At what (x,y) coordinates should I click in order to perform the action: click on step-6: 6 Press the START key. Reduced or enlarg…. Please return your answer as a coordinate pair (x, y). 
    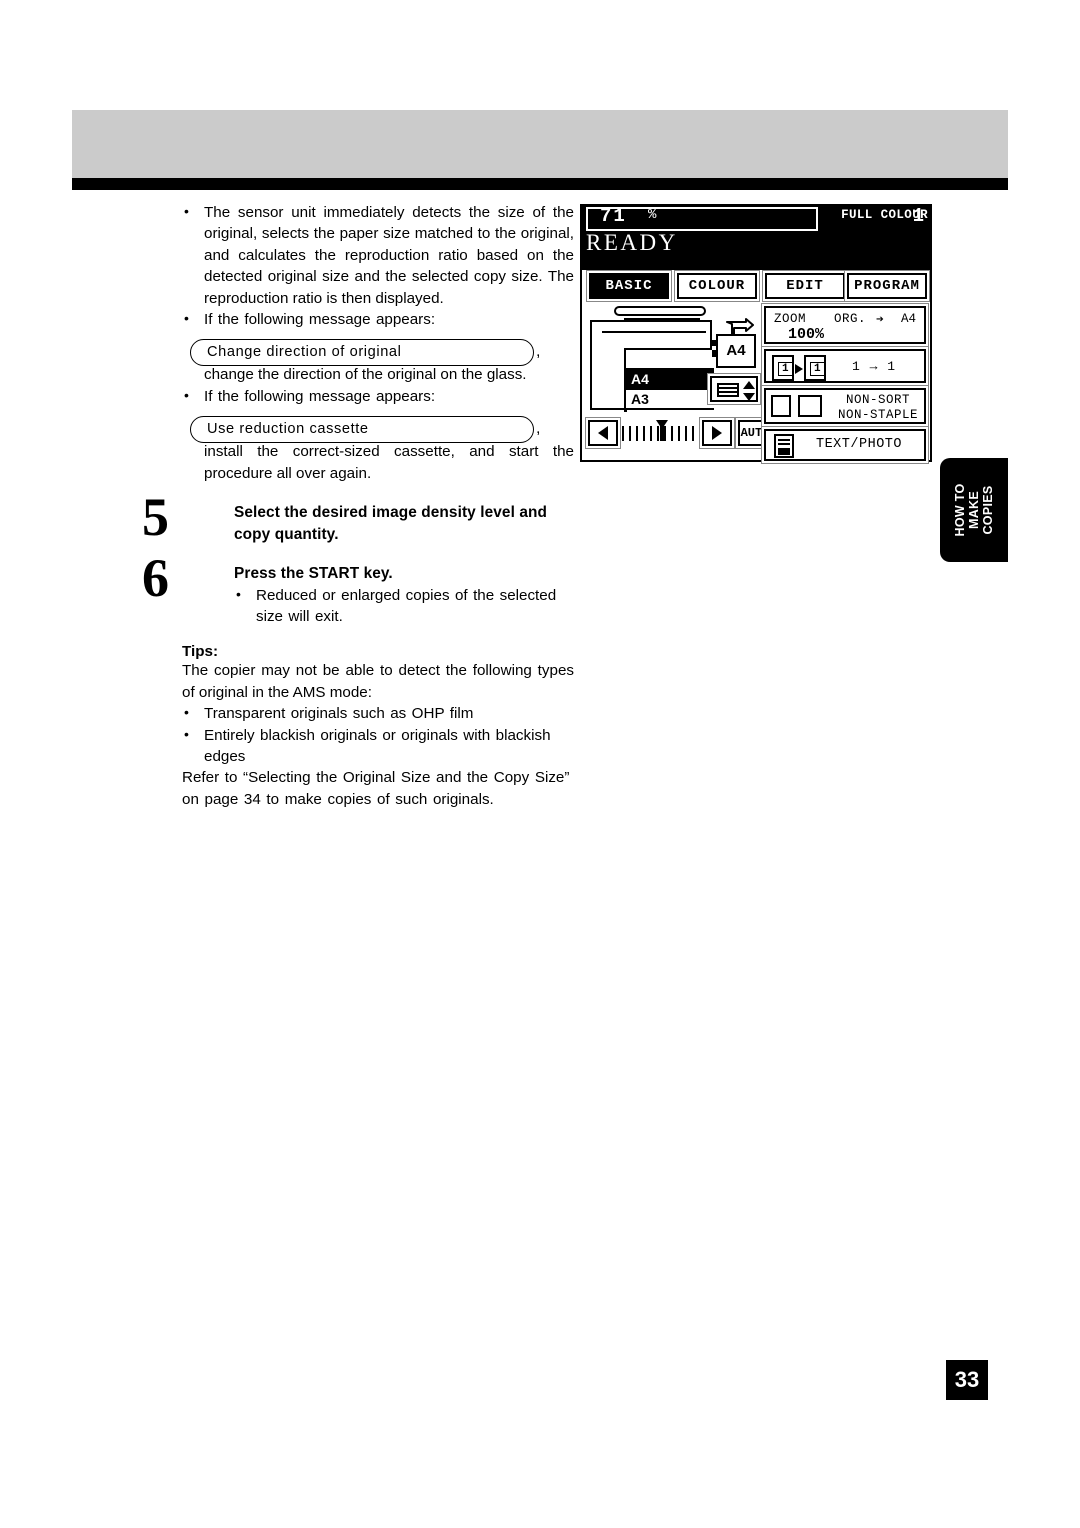
    Looking at the image, I should click on (358, 589).